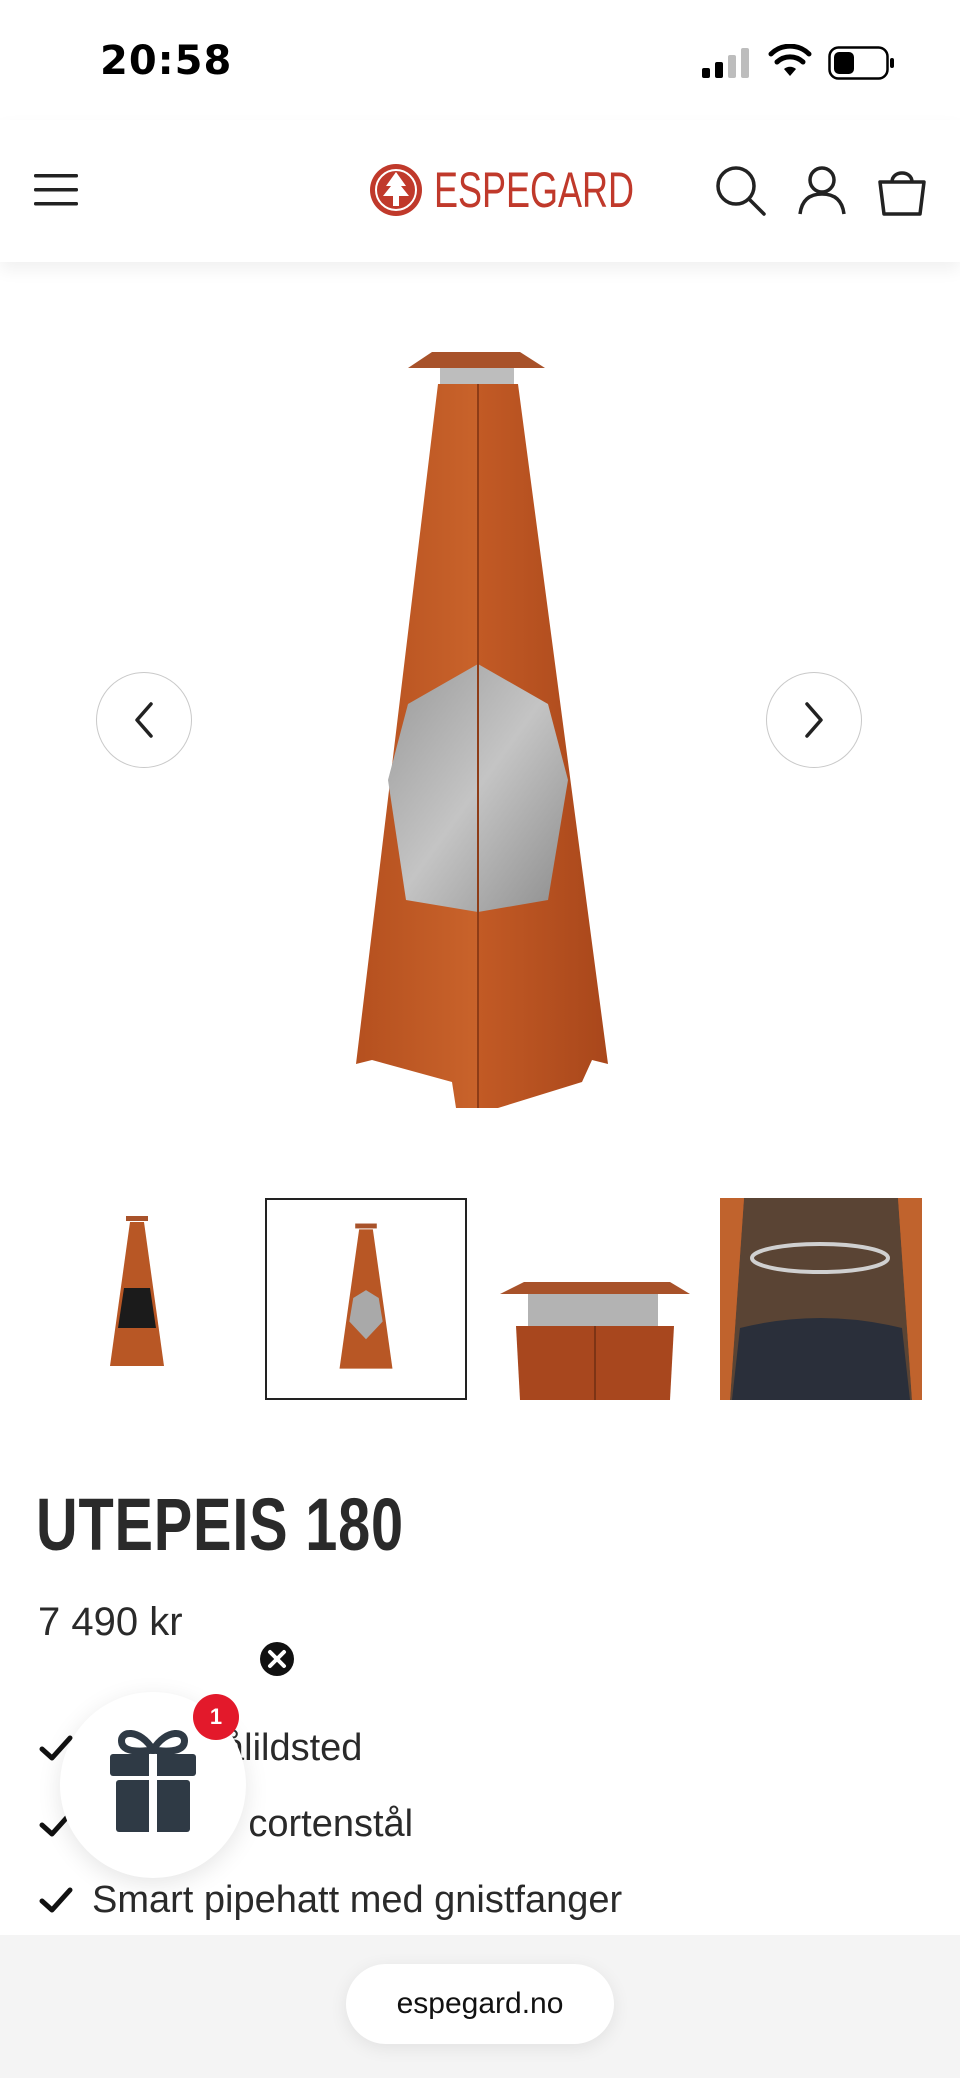  I want to click on user-icon, so click(822, 190).